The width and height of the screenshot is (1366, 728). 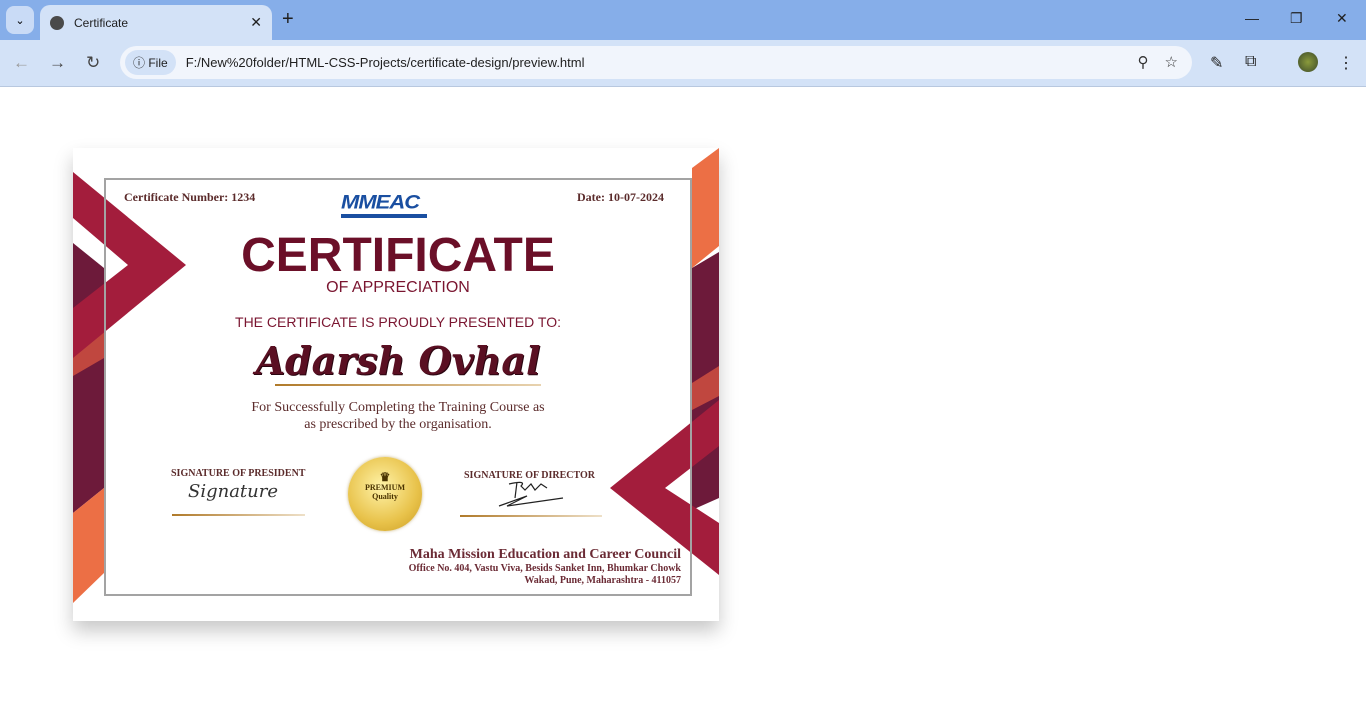 I want to click on menu-icon: ⋮, so click(x=1346, y=63).